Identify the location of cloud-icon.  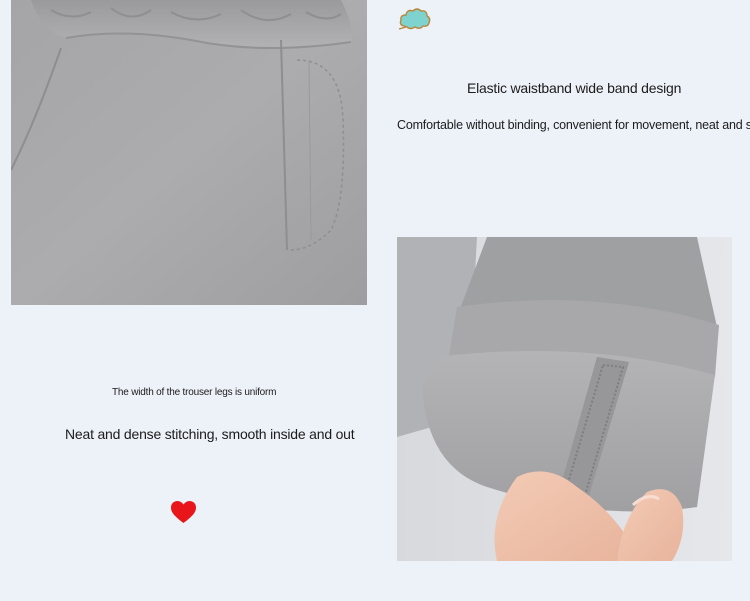
(415, 19).